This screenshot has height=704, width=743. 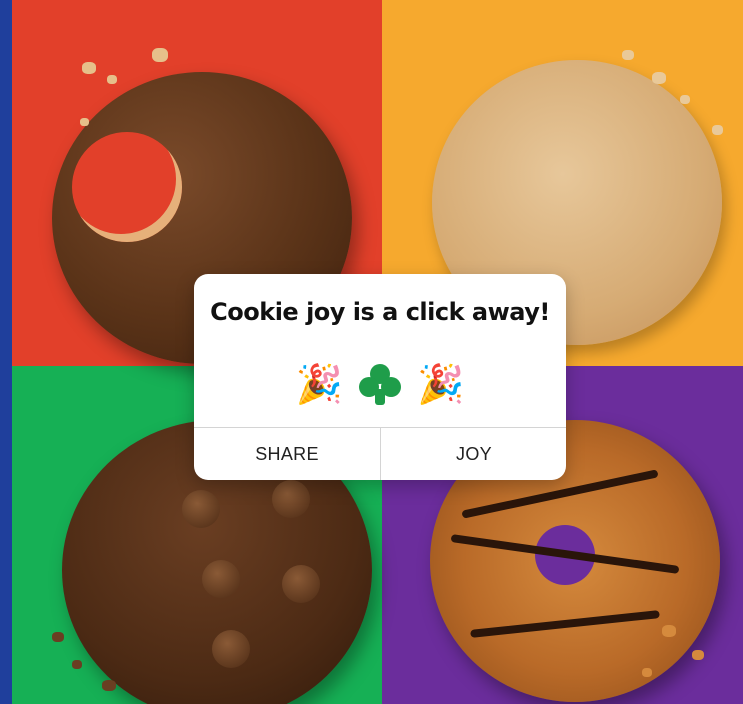 I want to click on dialog-title: Cookie joy is a click away!, so click(x=380, y=312).